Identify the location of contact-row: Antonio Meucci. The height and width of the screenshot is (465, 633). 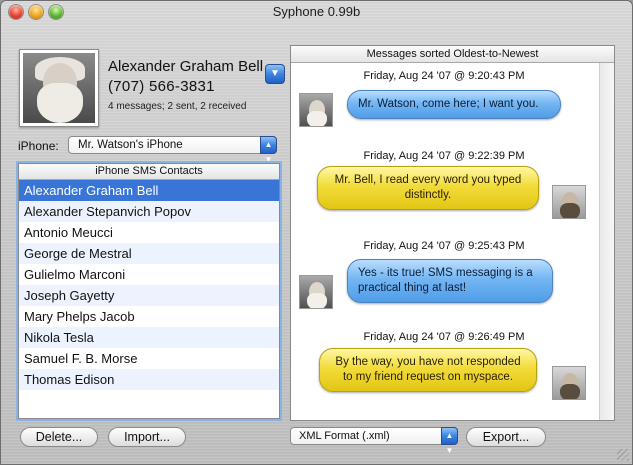
(149, 232).